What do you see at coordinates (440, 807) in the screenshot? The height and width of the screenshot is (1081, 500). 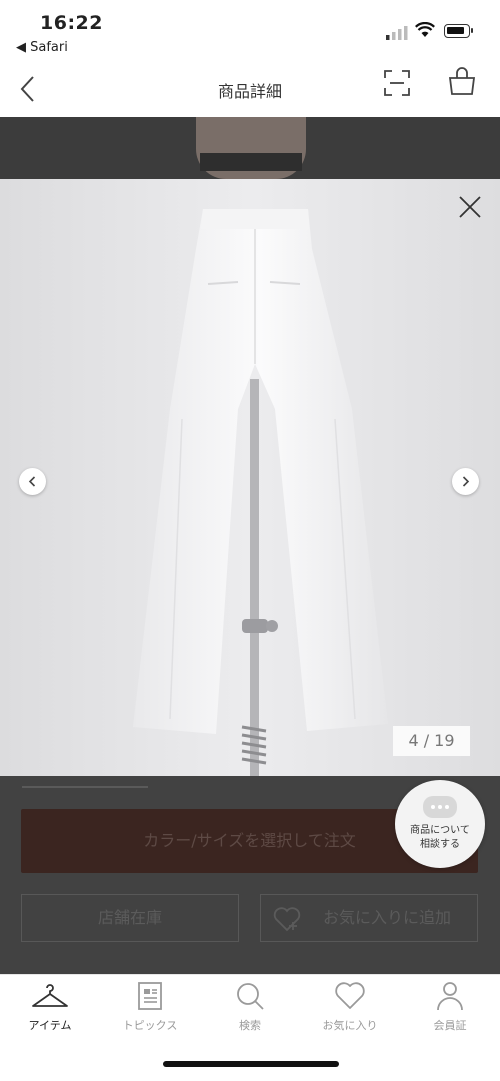 I see `chat-bubble-icon` at bounding box center [440, 807].